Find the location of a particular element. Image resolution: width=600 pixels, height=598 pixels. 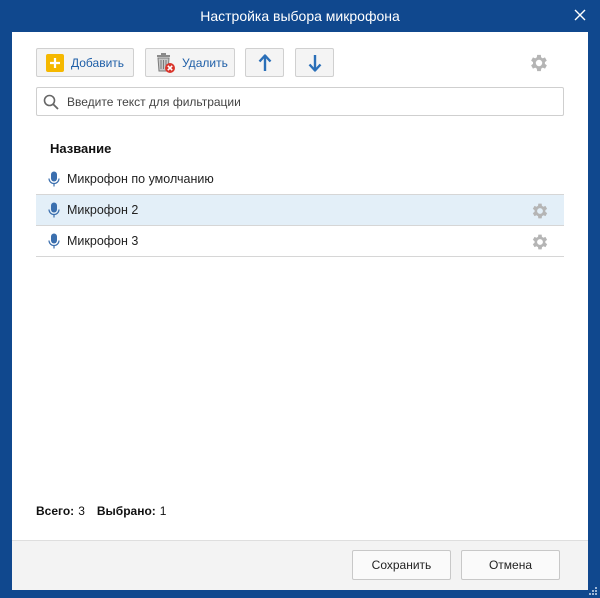

search-icon is located at coordinates (51, 102).